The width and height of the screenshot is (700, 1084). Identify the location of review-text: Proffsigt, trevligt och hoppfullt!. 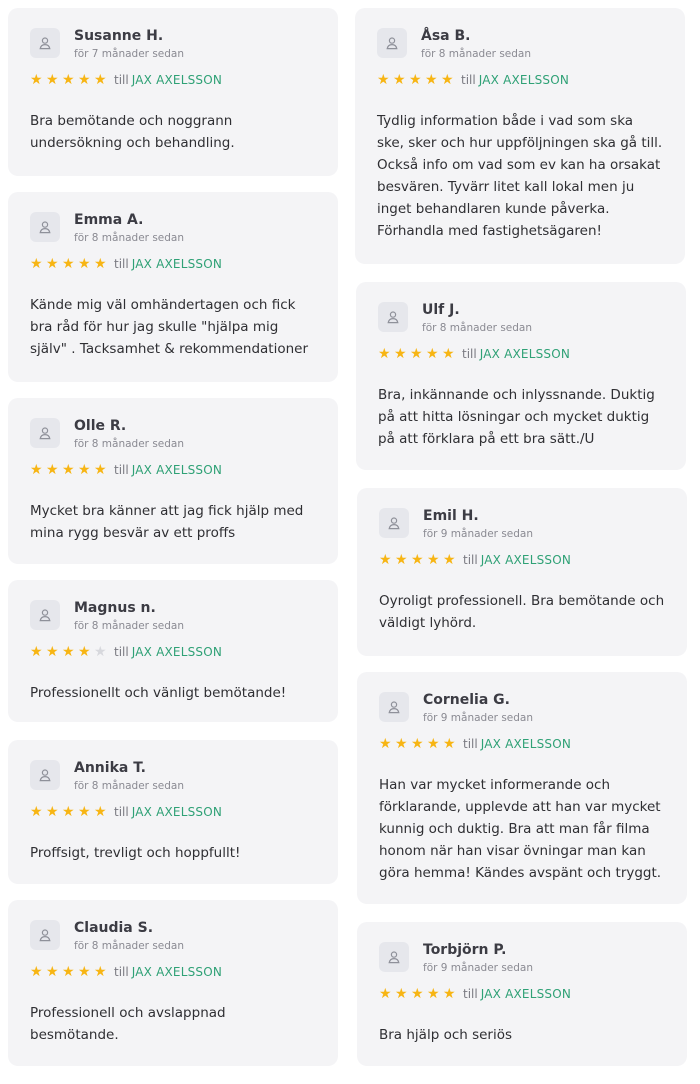
(135, 853).